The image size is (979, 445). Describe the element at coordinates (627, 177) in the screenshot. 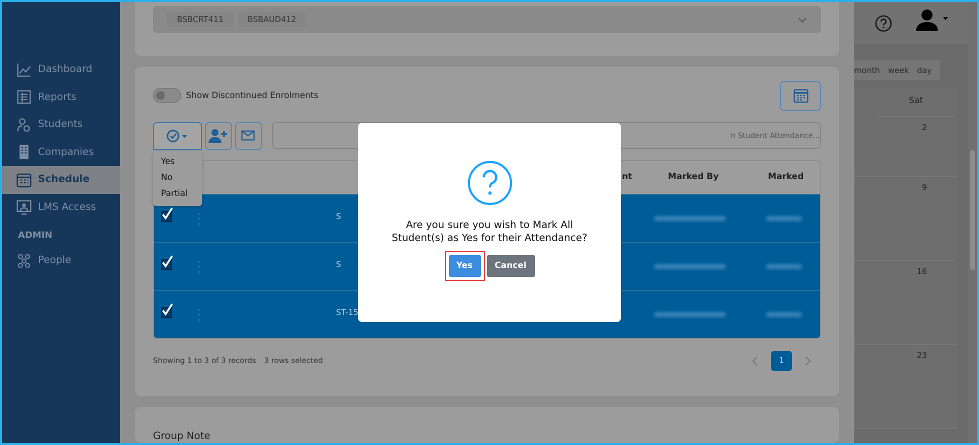

I see `column-header: nt` at that location.